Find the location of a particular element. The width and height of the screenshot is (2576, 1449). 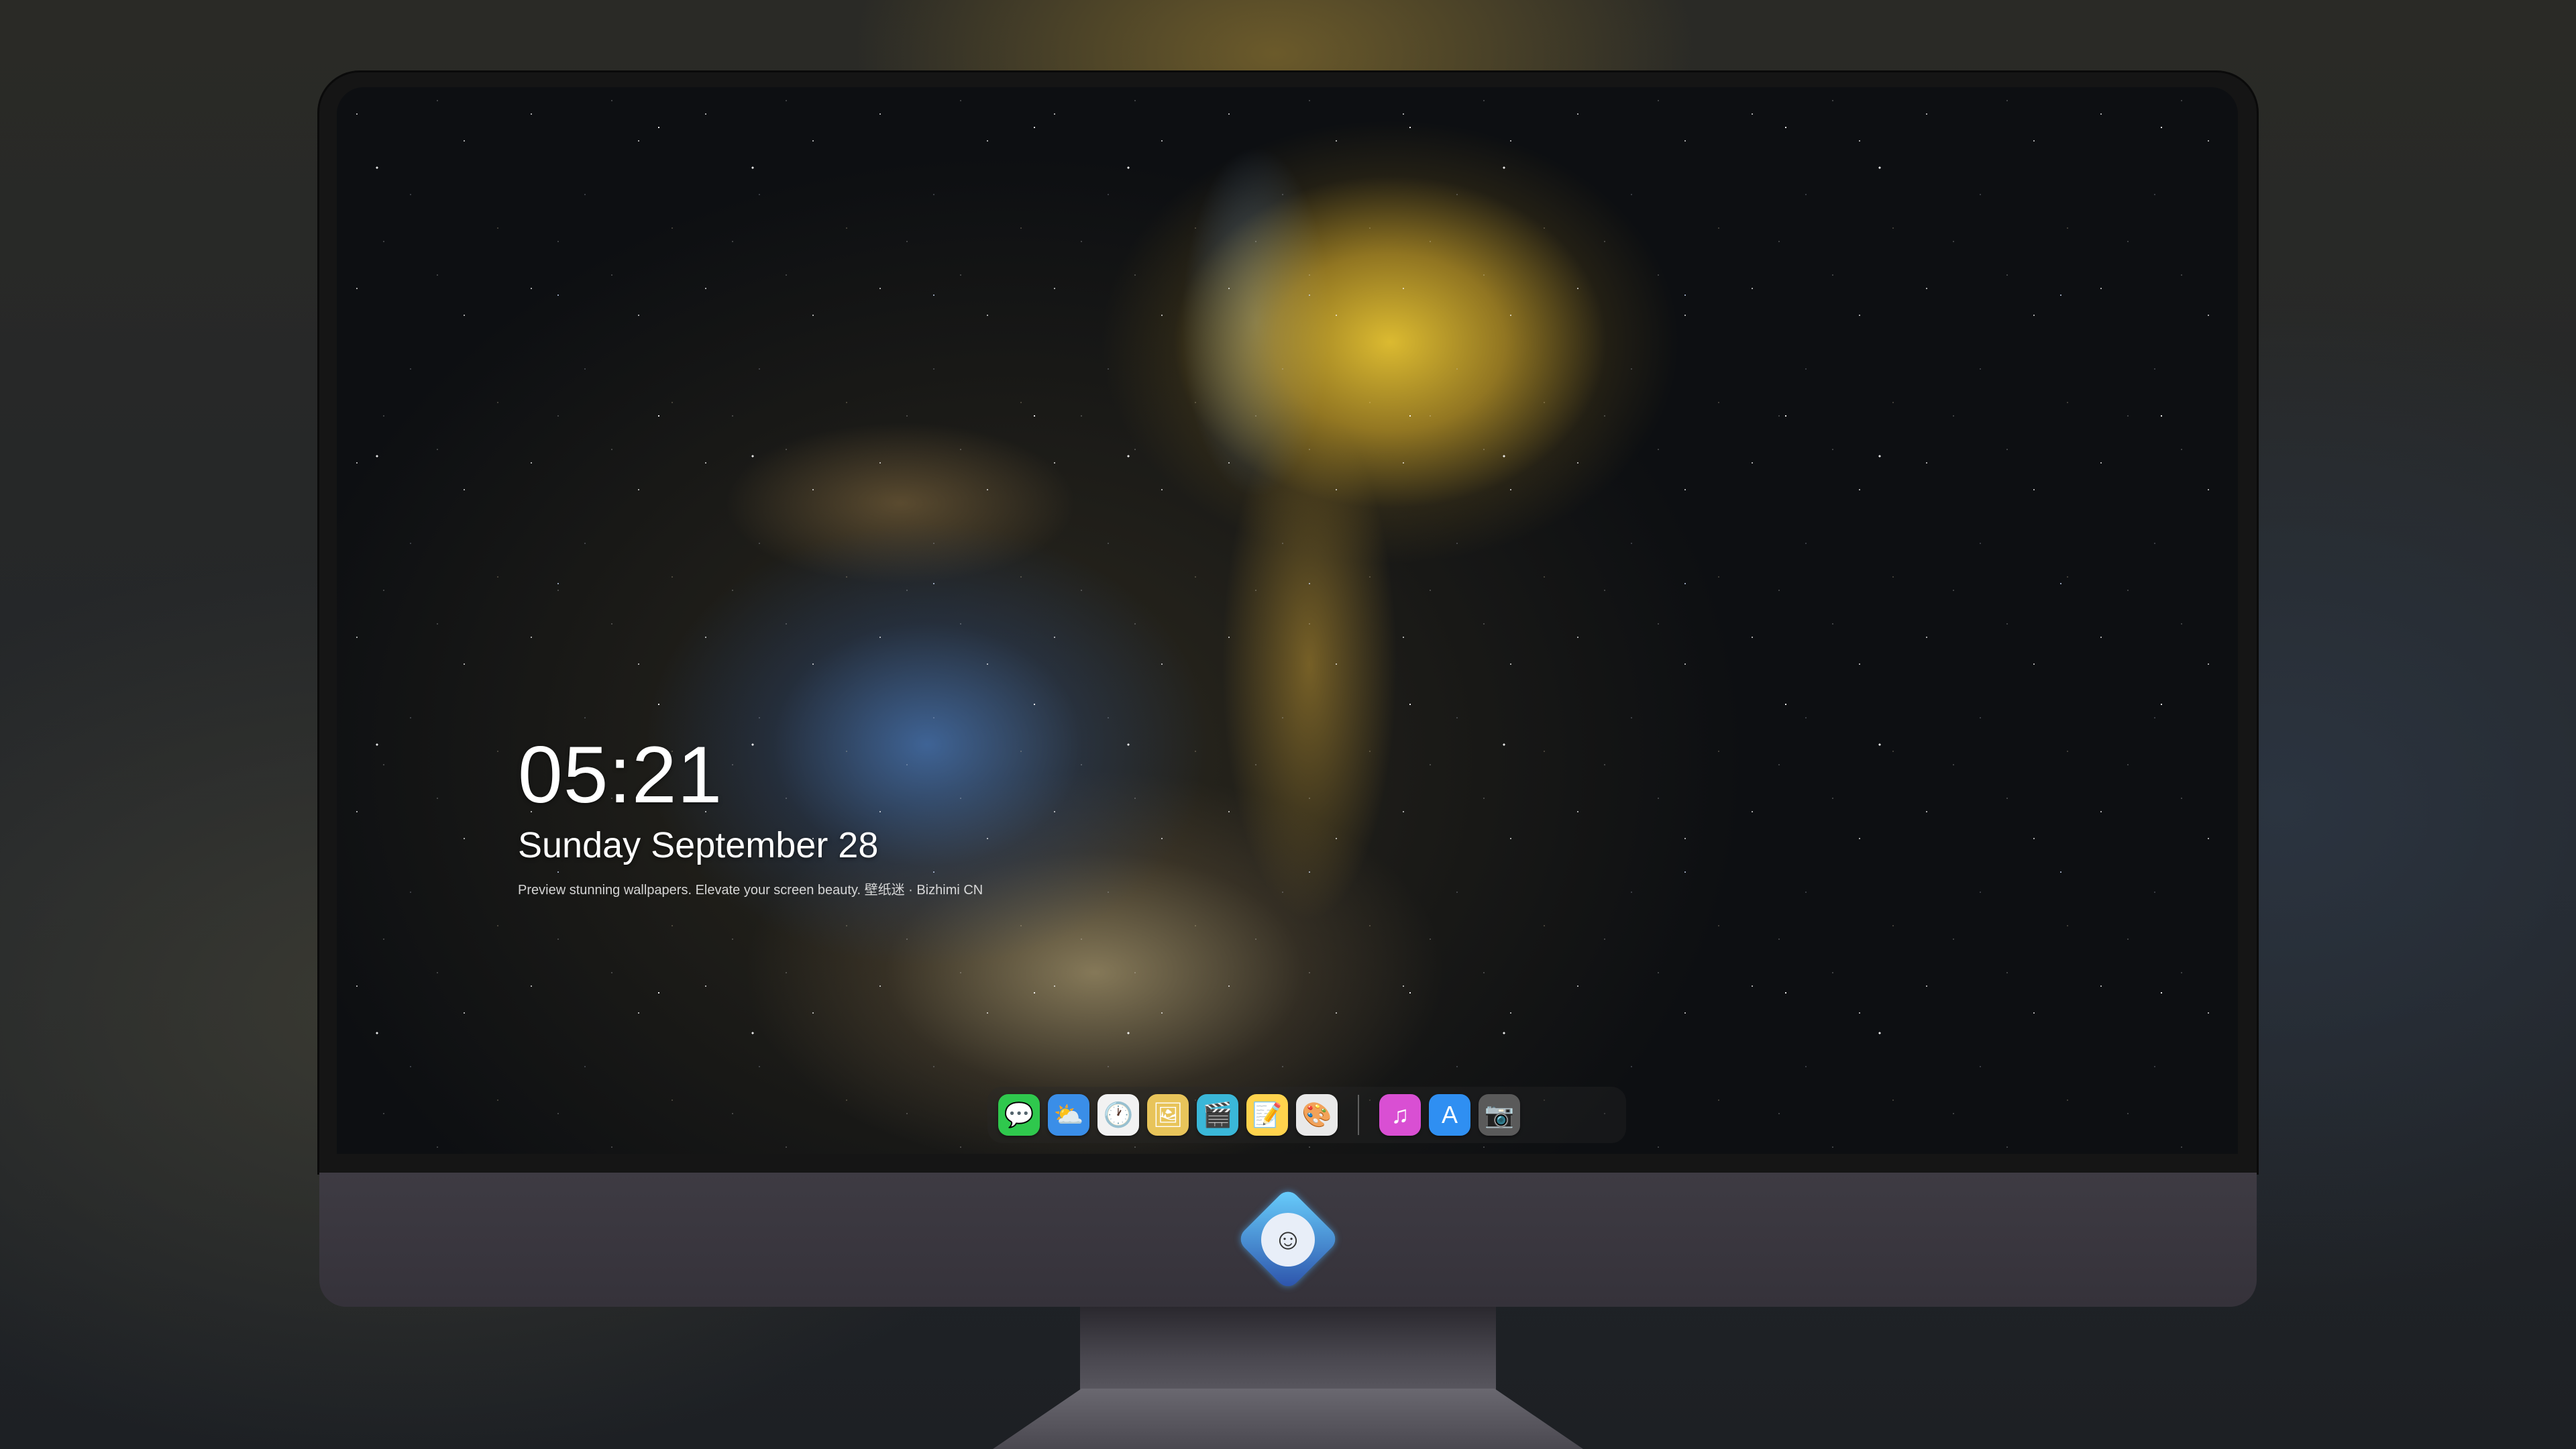

music-icon: ♫ is located at coordinates (1400, 1115).